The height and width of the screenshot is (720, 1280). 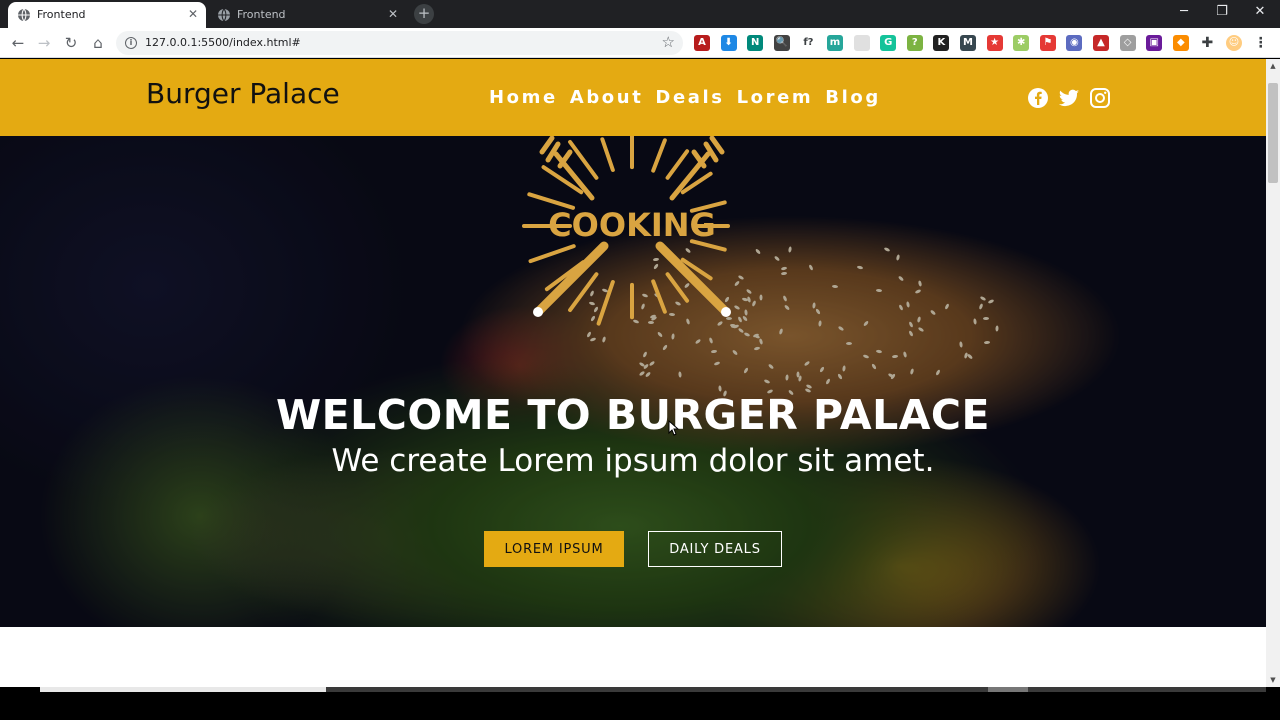 What do you see at coordinates (632, 225) in the screenshot?
I see `cooking-logo-text: COOKING` at bounding box center [632, 225].